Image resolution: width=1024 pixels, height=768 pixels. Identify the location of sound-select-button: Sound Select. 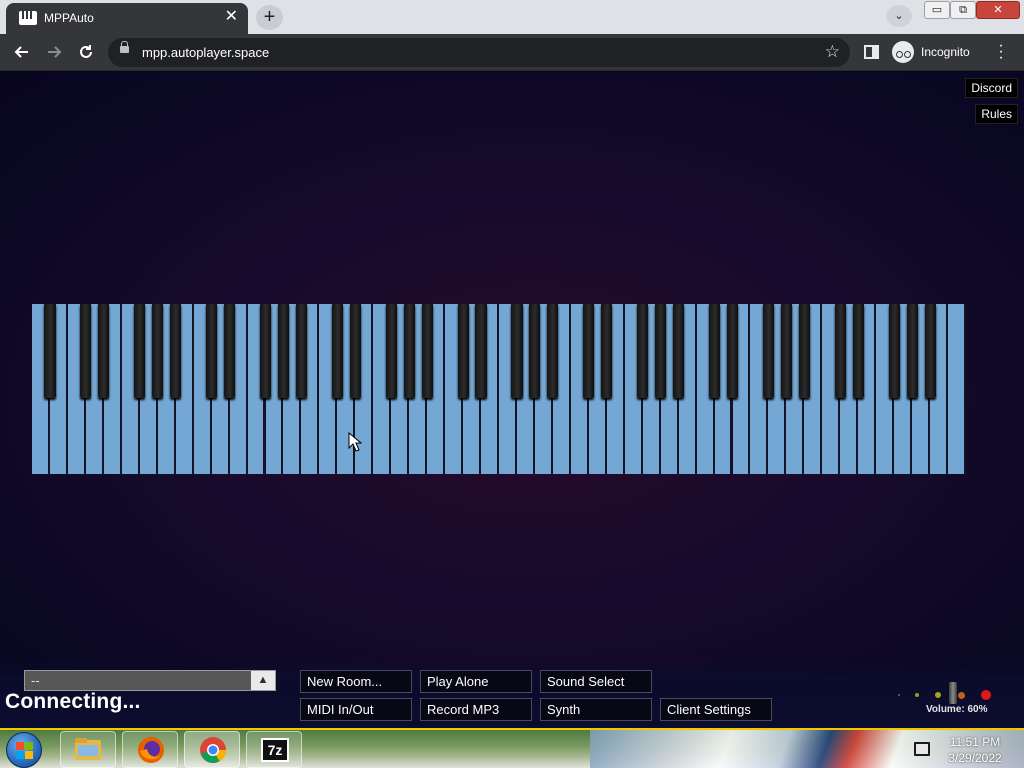
(596, 681).